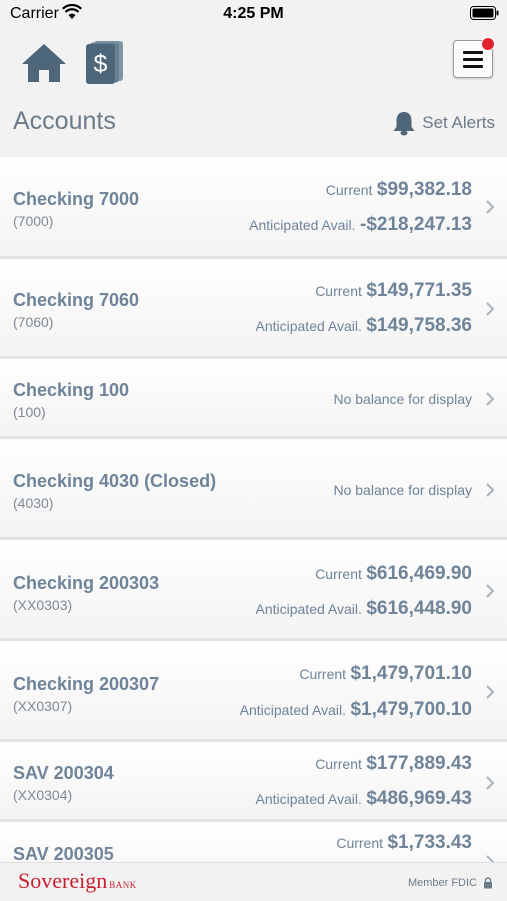 The image size is (507, 901). I want to click on current-balance: Current $149,771.35, so click(393, 291).